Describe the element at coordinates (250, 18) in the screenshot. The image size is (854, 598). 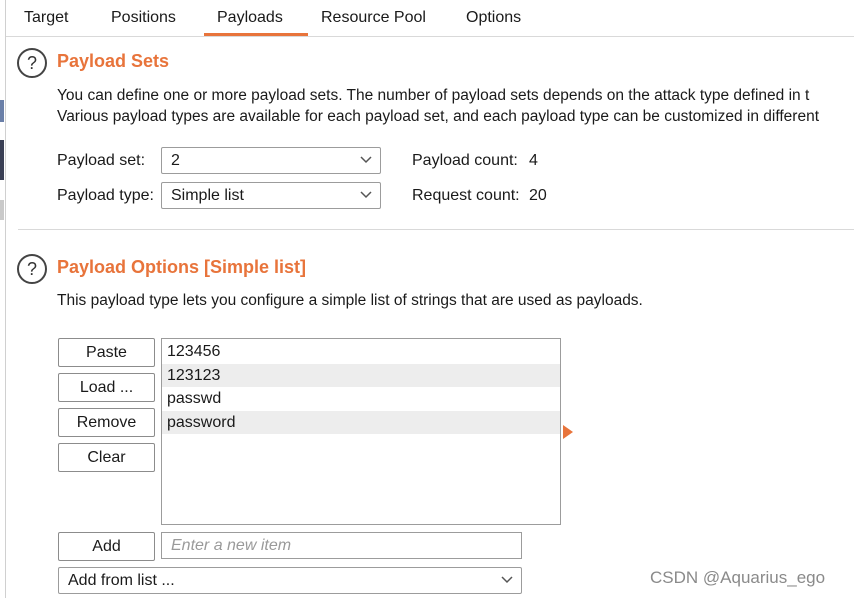
I see `tab-payloads: Payloads` at that location.